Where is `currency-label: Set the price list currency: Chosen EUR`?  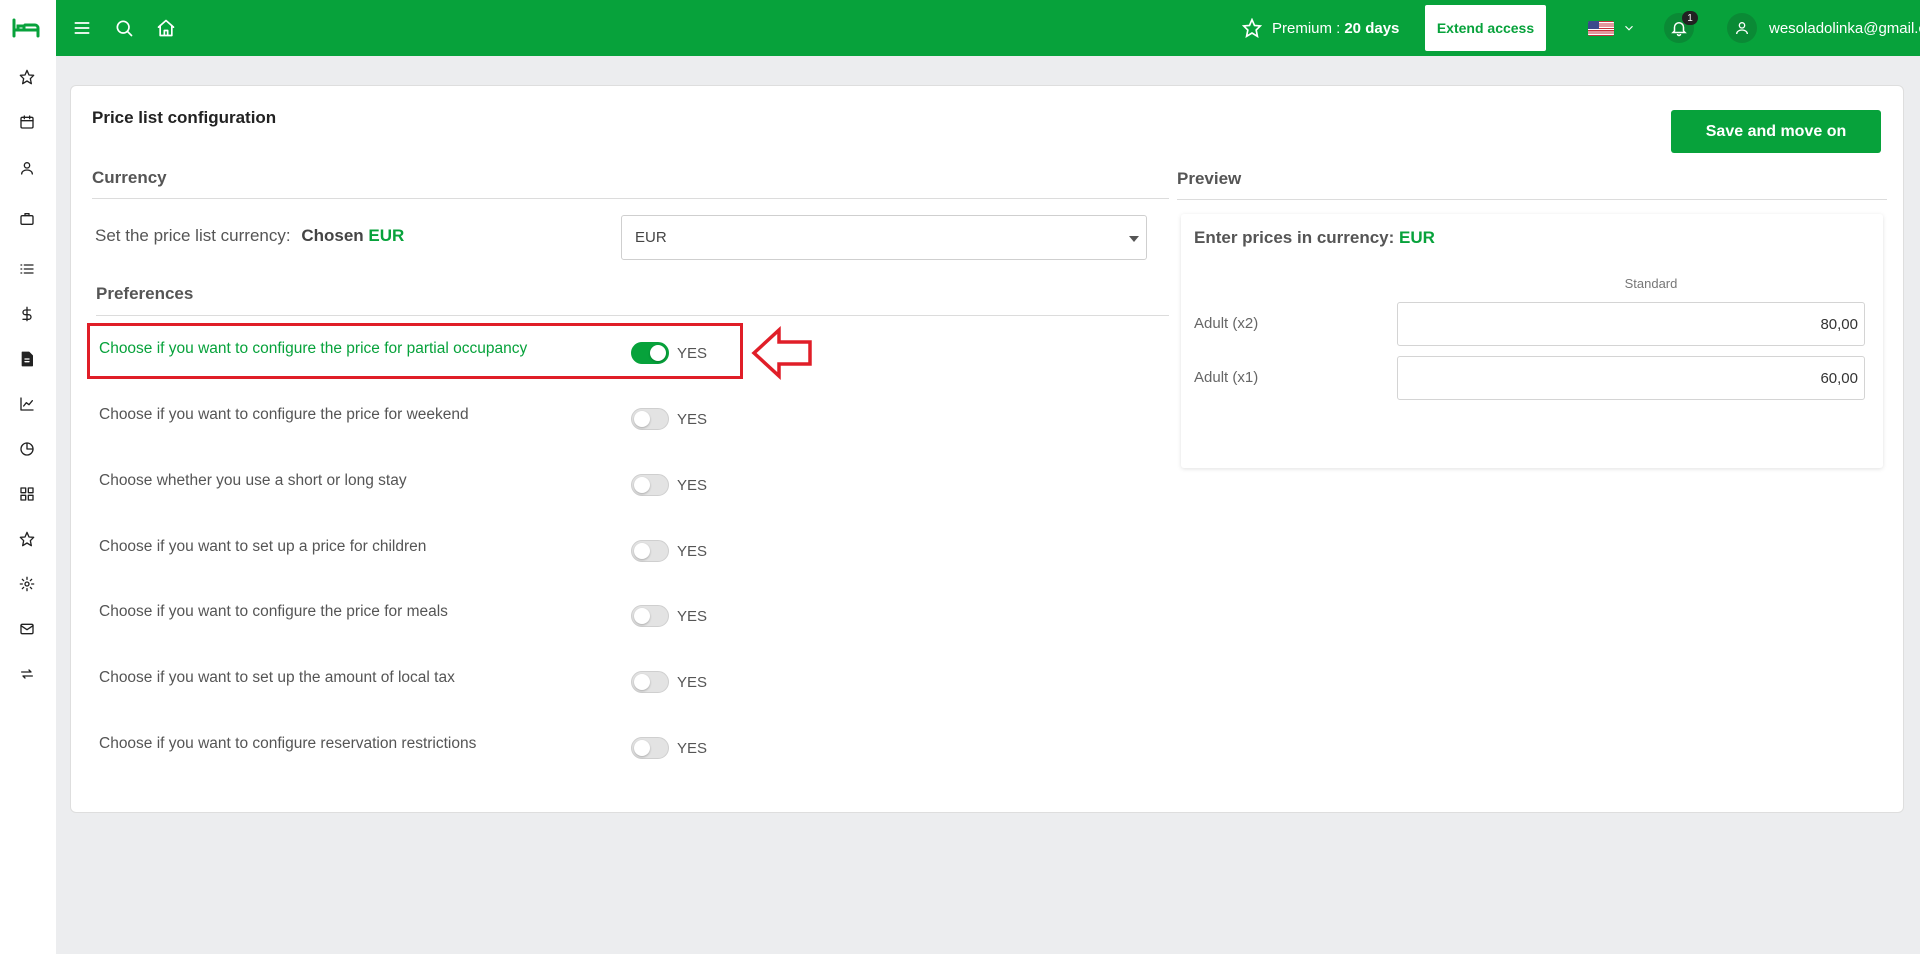 currency-label: Set the price list currency: Chosen EUR is located at coordinates (249, 236).